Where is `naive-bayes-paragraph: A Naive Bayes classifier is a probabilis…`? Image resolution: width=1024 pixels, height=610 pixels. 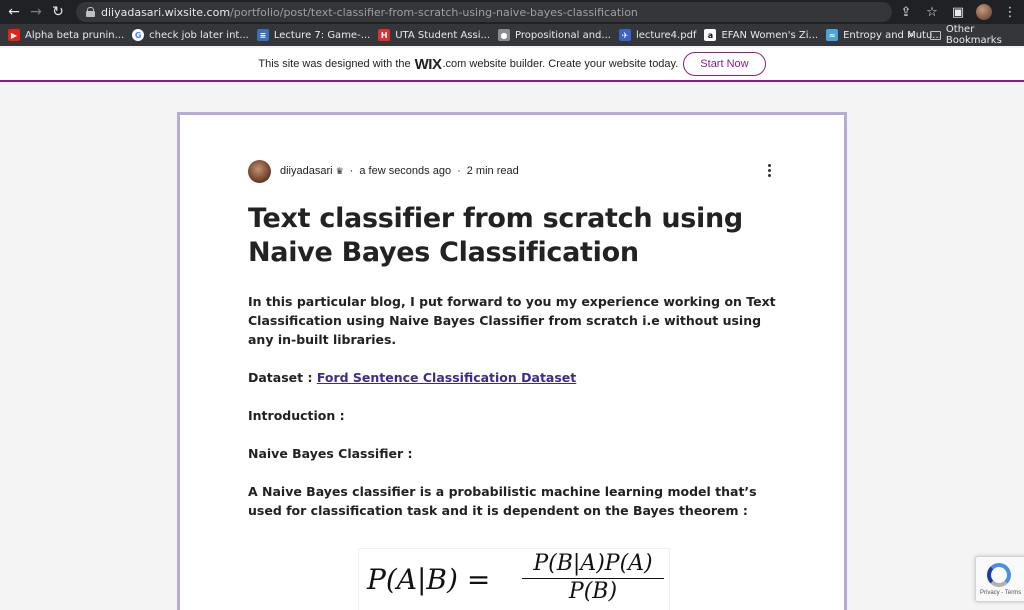 naive-bayes-paragraph: A Naive Bayes classifier is a probabilis… is located at coordinates (502, 501).